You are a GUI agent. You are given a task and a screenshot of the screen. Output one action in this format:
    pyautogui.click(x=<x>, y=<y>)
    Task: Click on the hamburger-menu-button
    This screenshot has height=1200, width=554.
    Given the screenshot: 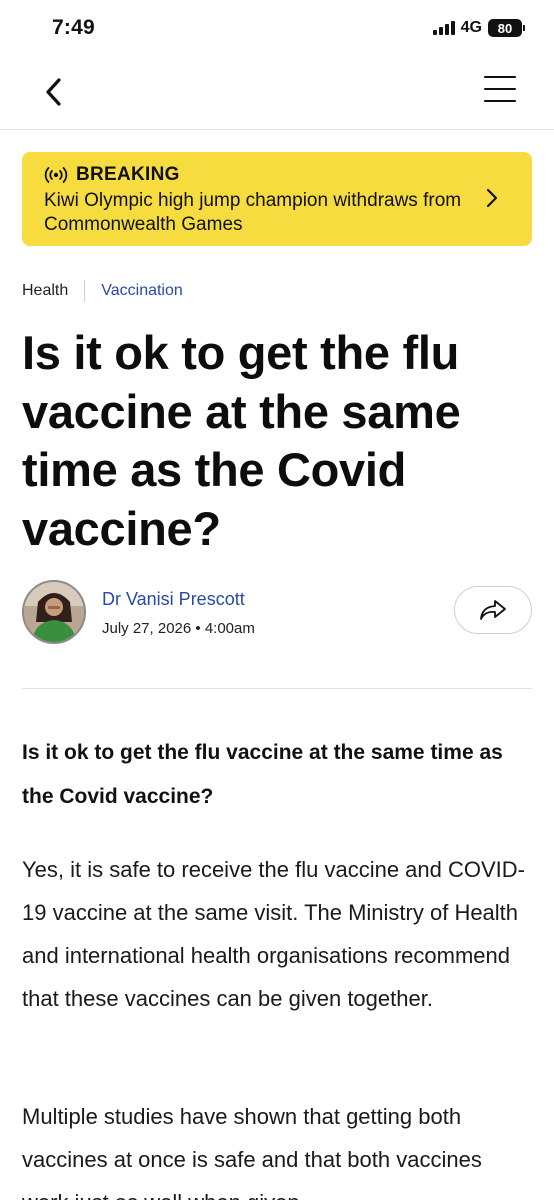 What is the action you would take?
    pyautogui.click(x=500, y=89)
    